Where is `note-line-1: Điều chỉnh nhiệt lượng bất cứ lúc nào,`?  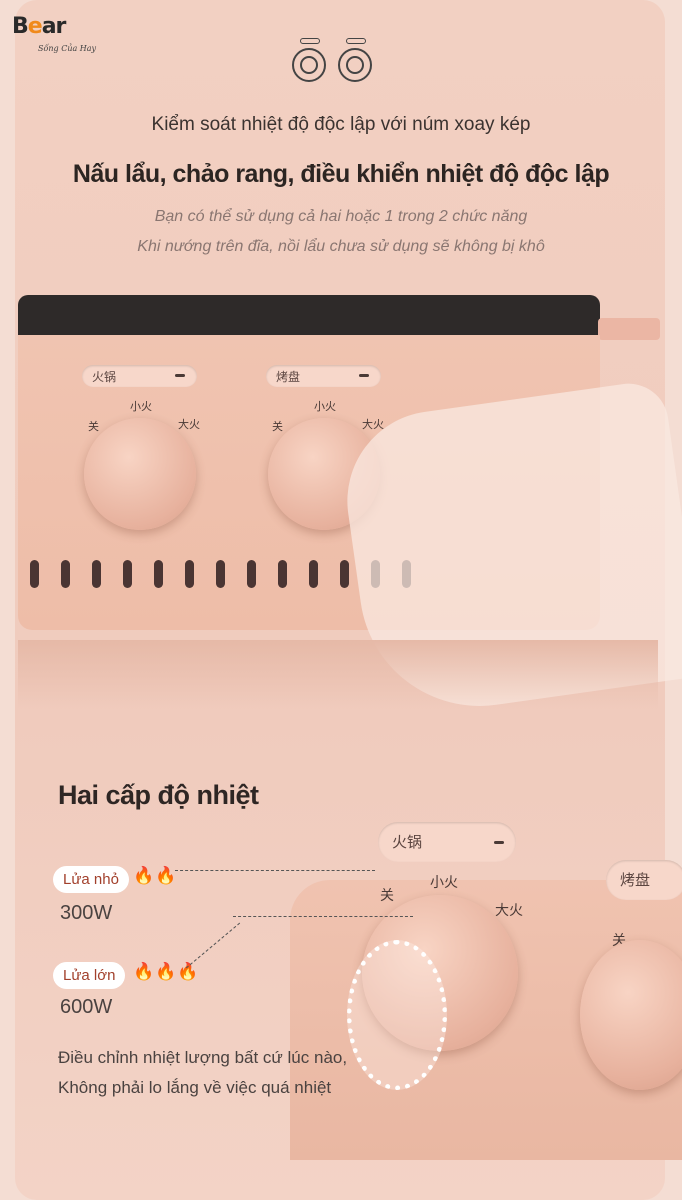
note-line-1: Điều chỉnh nhiệt lượng bất cứ lúc nào, is located at coordinates (203, 1057).